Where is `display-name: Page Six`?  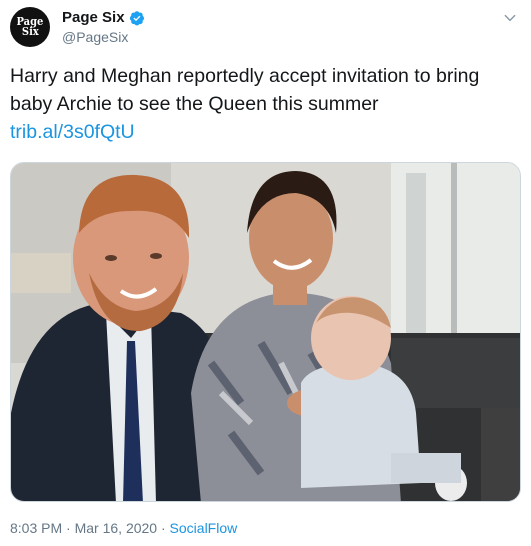 display-name: Page Six is located at coordinates (93, 17).